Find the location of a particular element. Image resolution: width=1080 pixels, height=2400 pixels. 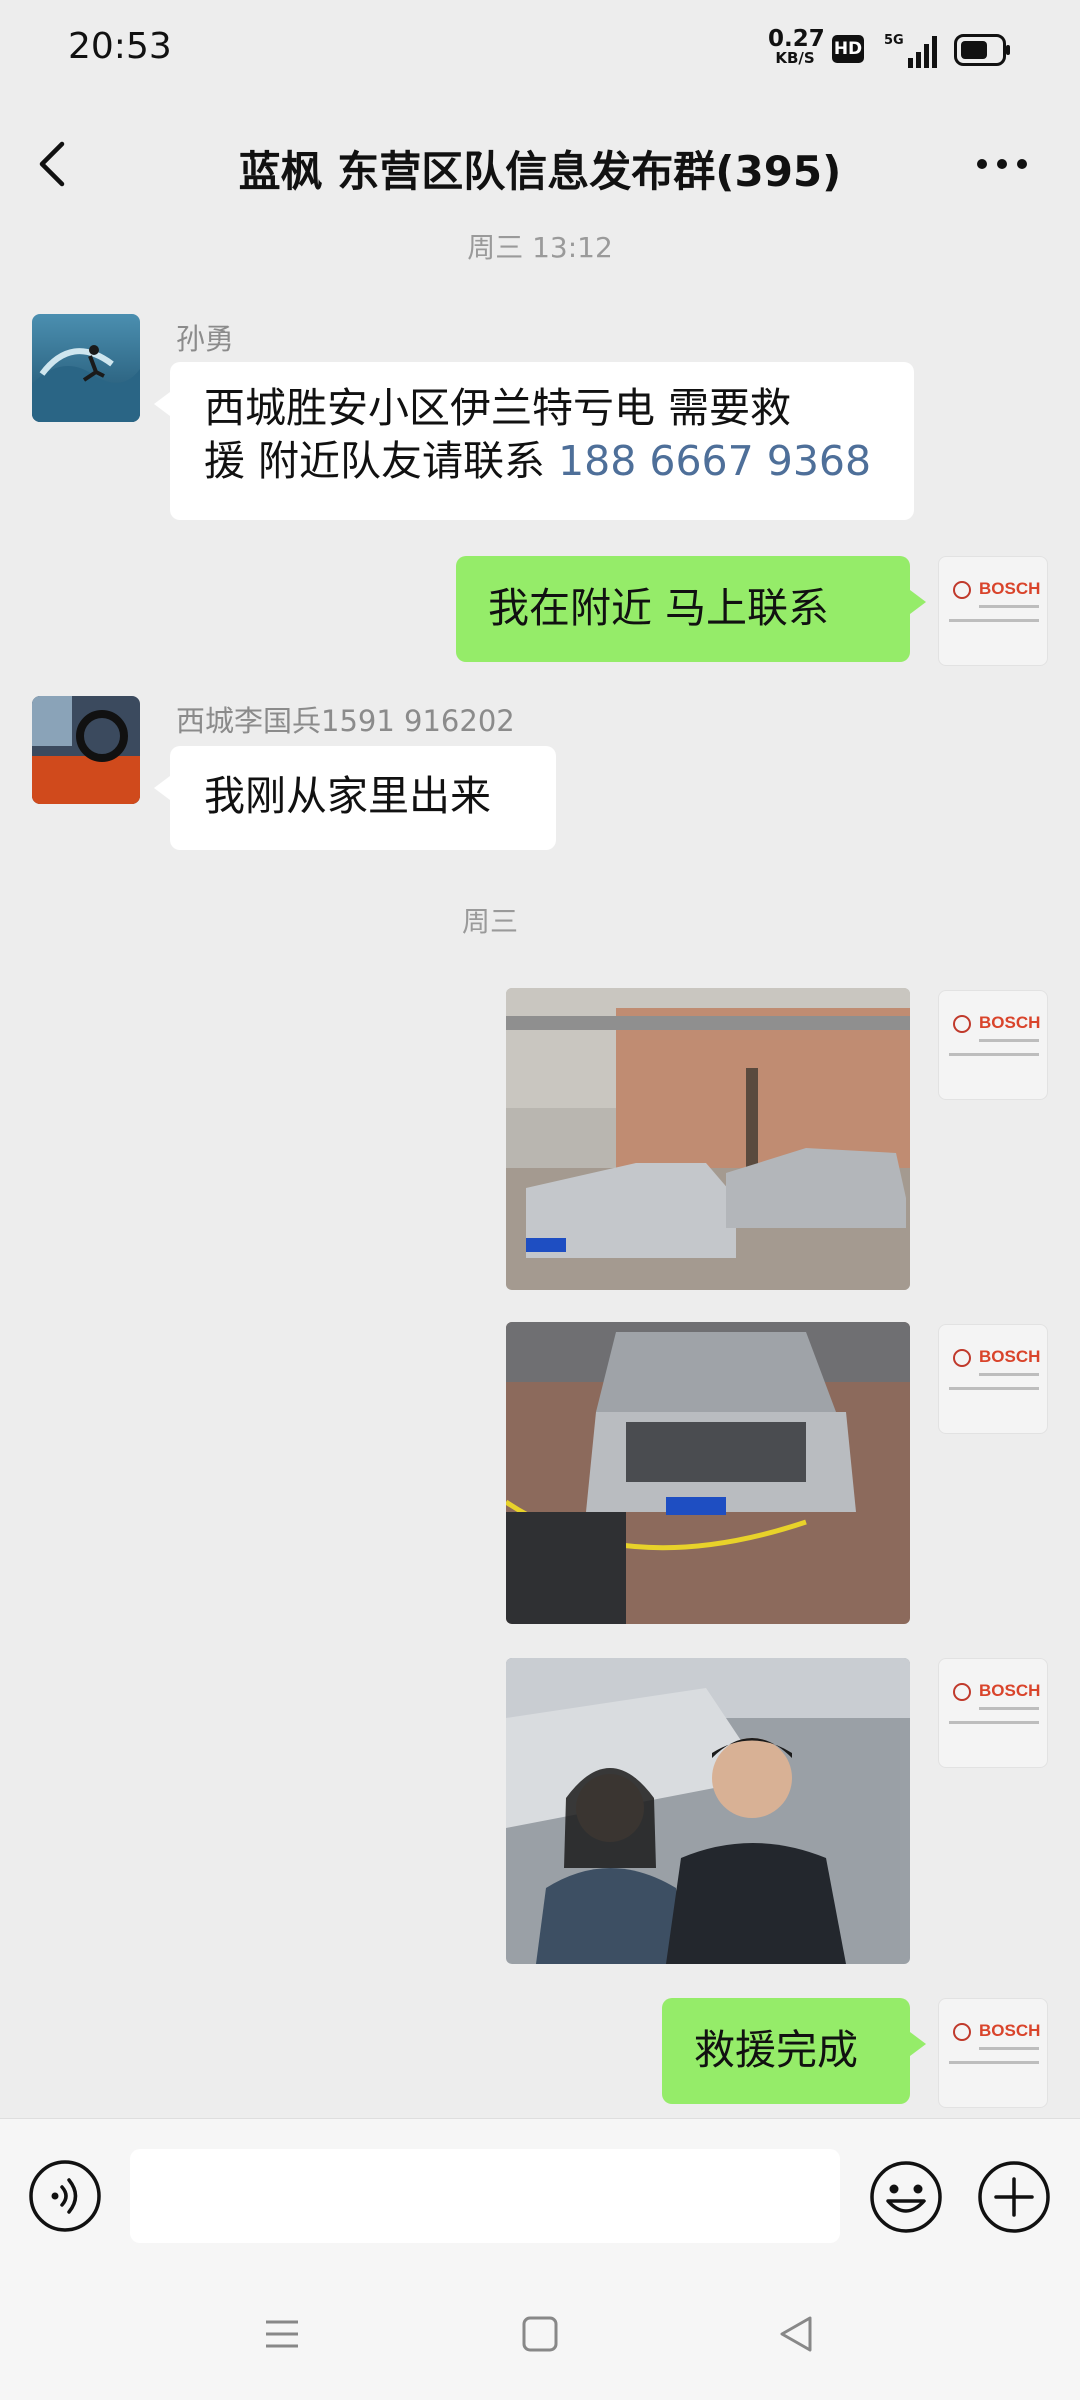

chevron-left-icon is located at coordinates (53, 164).